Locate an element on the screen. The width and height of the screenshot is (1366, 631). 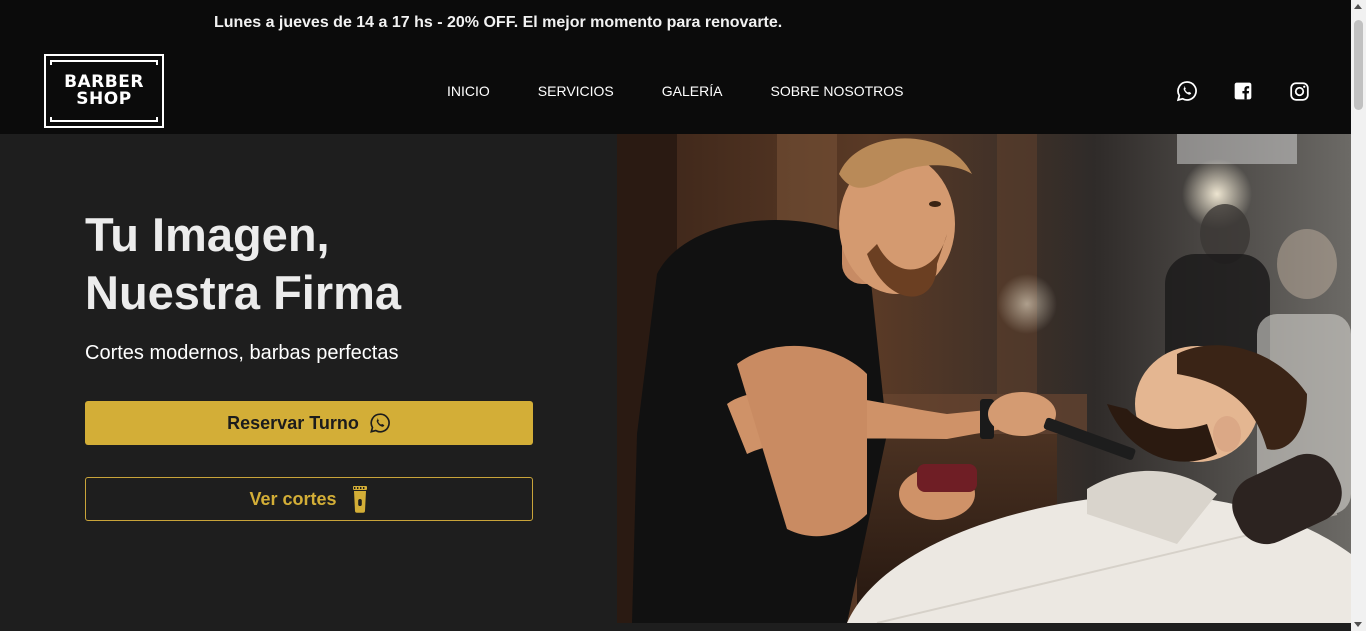
instagram-icon is located at coordinates (1299, 91).